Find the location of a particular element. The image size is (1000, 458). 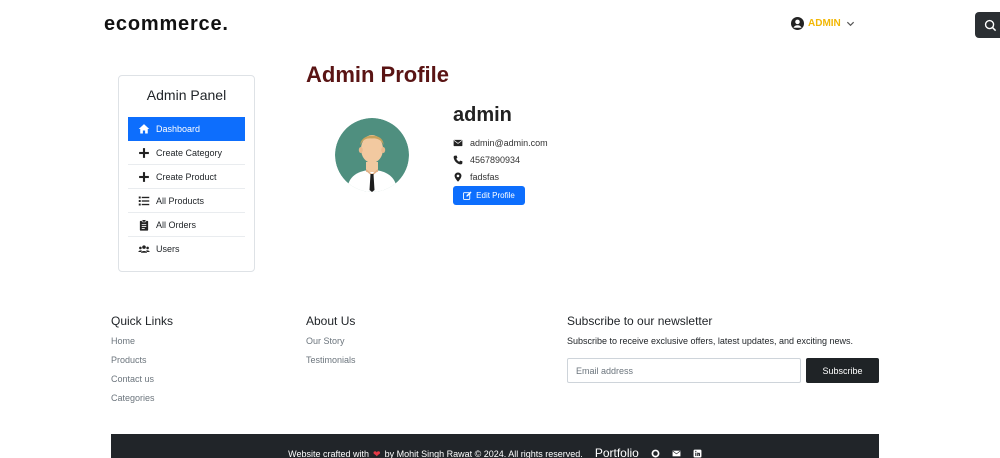

users-icon is located at coordinates (144, 249).